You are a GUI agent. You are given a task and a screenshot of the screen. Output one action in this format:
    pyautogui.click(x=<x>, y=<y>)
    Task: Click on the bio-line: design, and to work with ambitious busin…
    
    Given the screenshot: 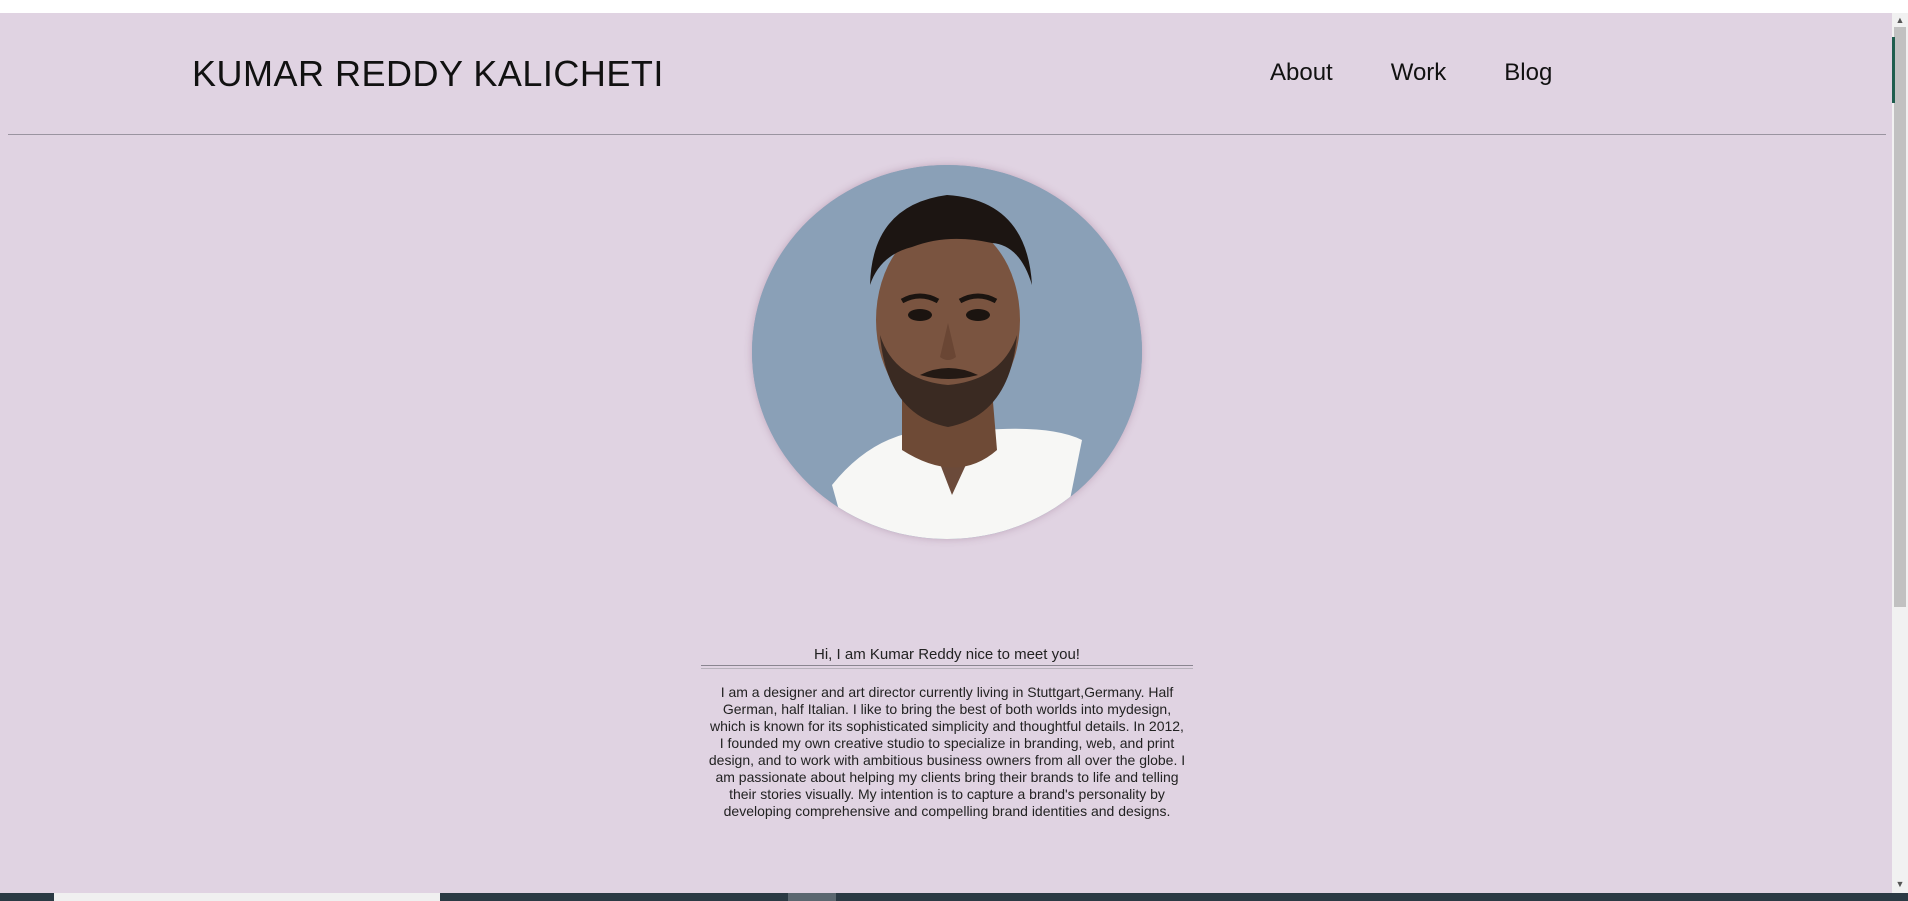 What is the action you would take?
    pyautogui.click(x=947, y=760)
    